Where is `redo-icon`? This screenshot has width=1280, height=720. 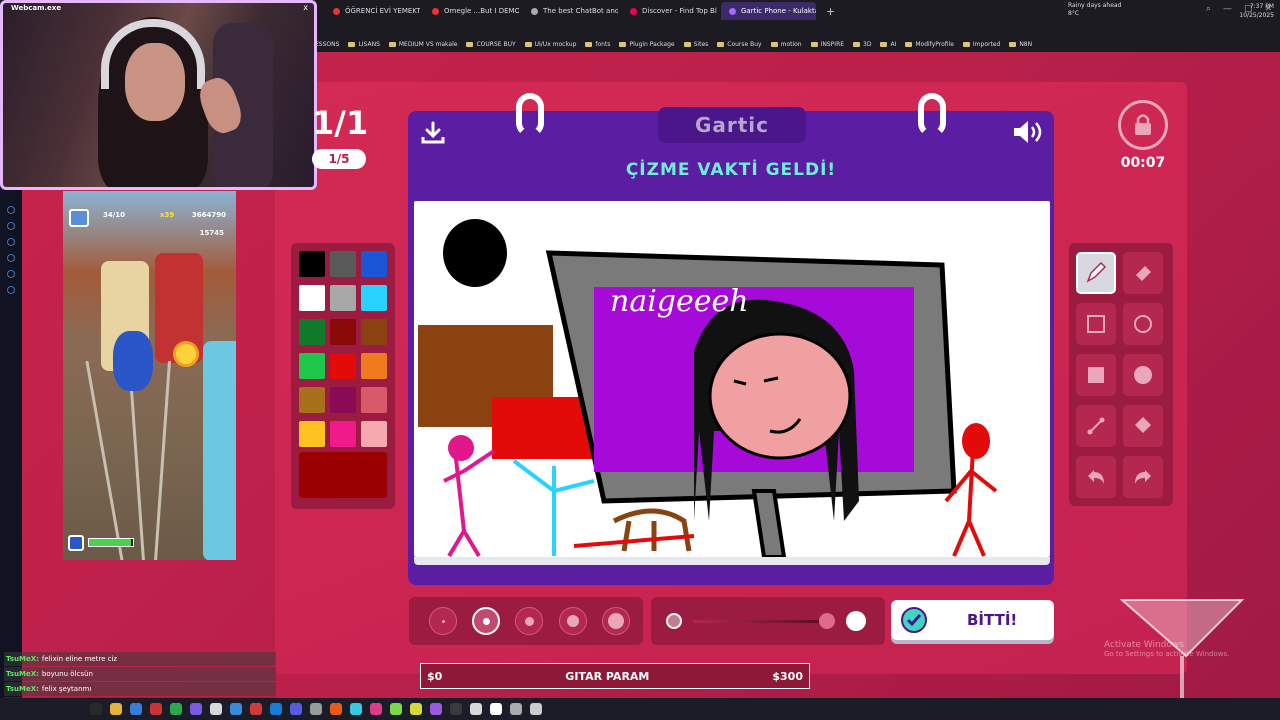 redo-icon is located at coordinates (1143, 477).